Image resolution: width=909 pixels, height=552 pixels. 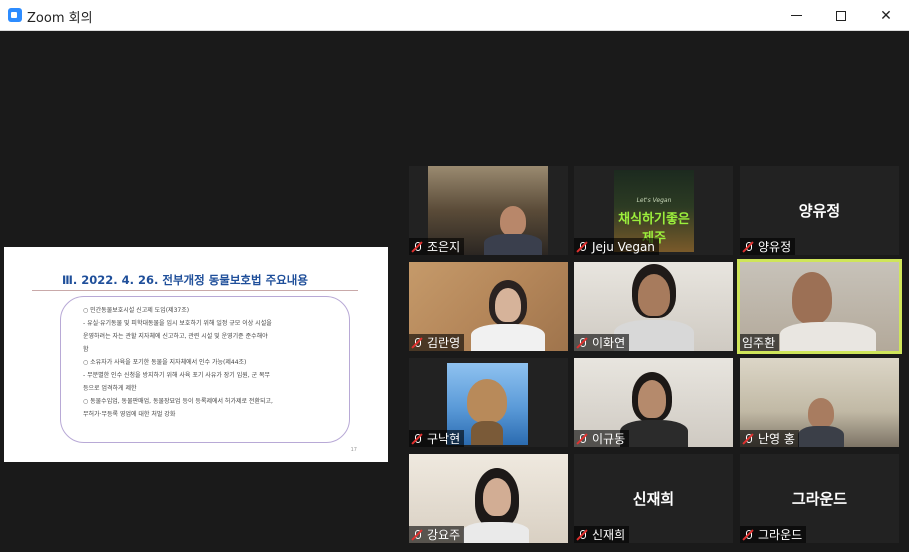 What do you see at coordinates (60, 18) in the screenshot?
I see `window-title: Zoom 회의` at bounding box center [60, 18].